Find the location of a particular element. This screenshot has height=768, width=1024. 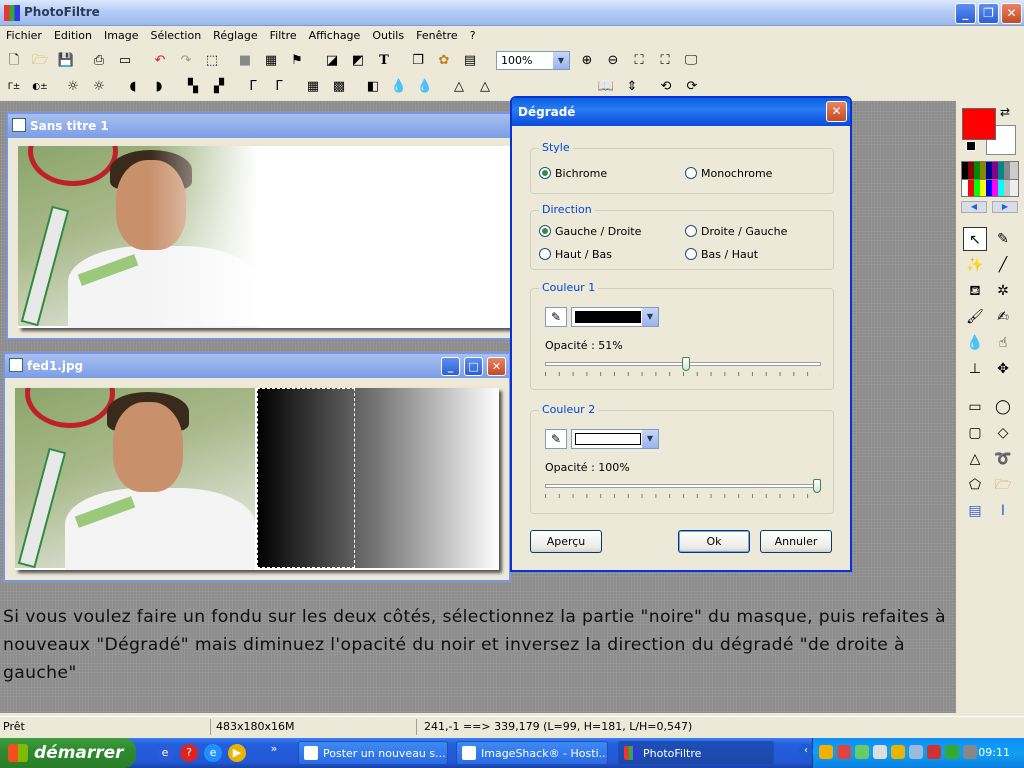

redo-icon: ↷ is located at coordinates (186, 61).